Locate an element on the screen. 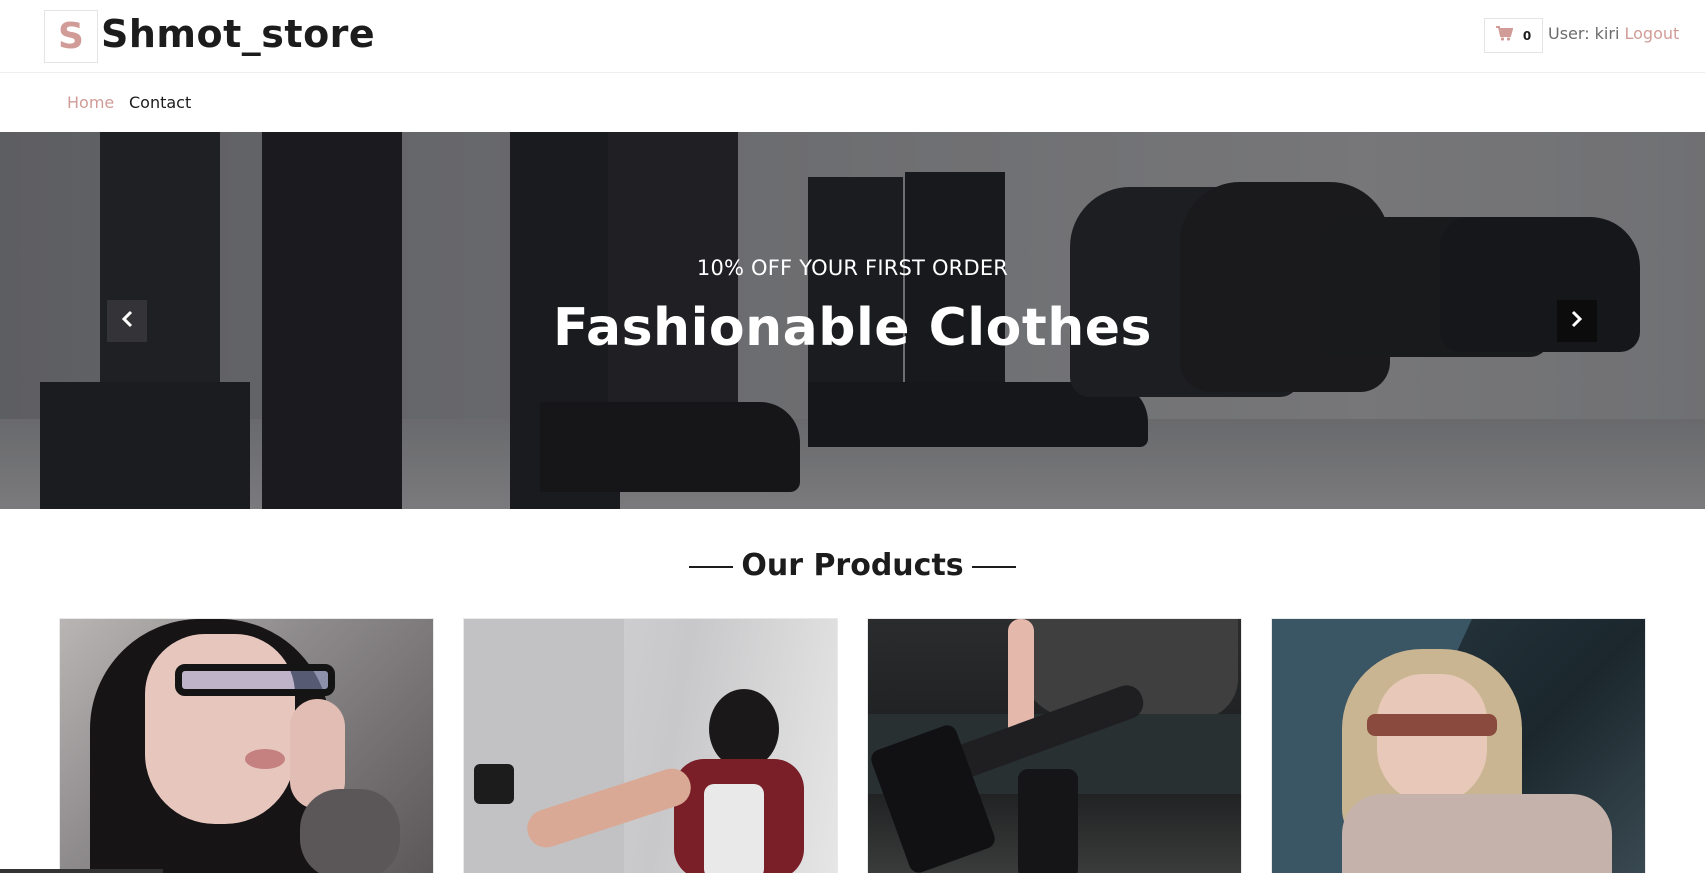 The width and height of the screenshot is (1705, 873). user-area: User: kiri Logout is located at coordinates (1613, 33).